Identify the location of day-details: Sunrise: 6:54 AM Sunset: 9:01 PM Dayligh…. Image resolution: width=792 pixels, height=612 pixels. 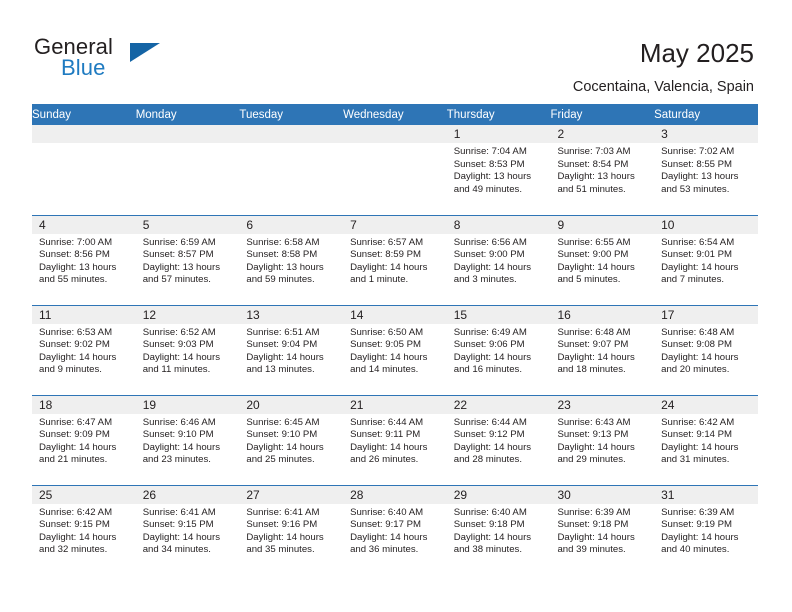
(706, 260).